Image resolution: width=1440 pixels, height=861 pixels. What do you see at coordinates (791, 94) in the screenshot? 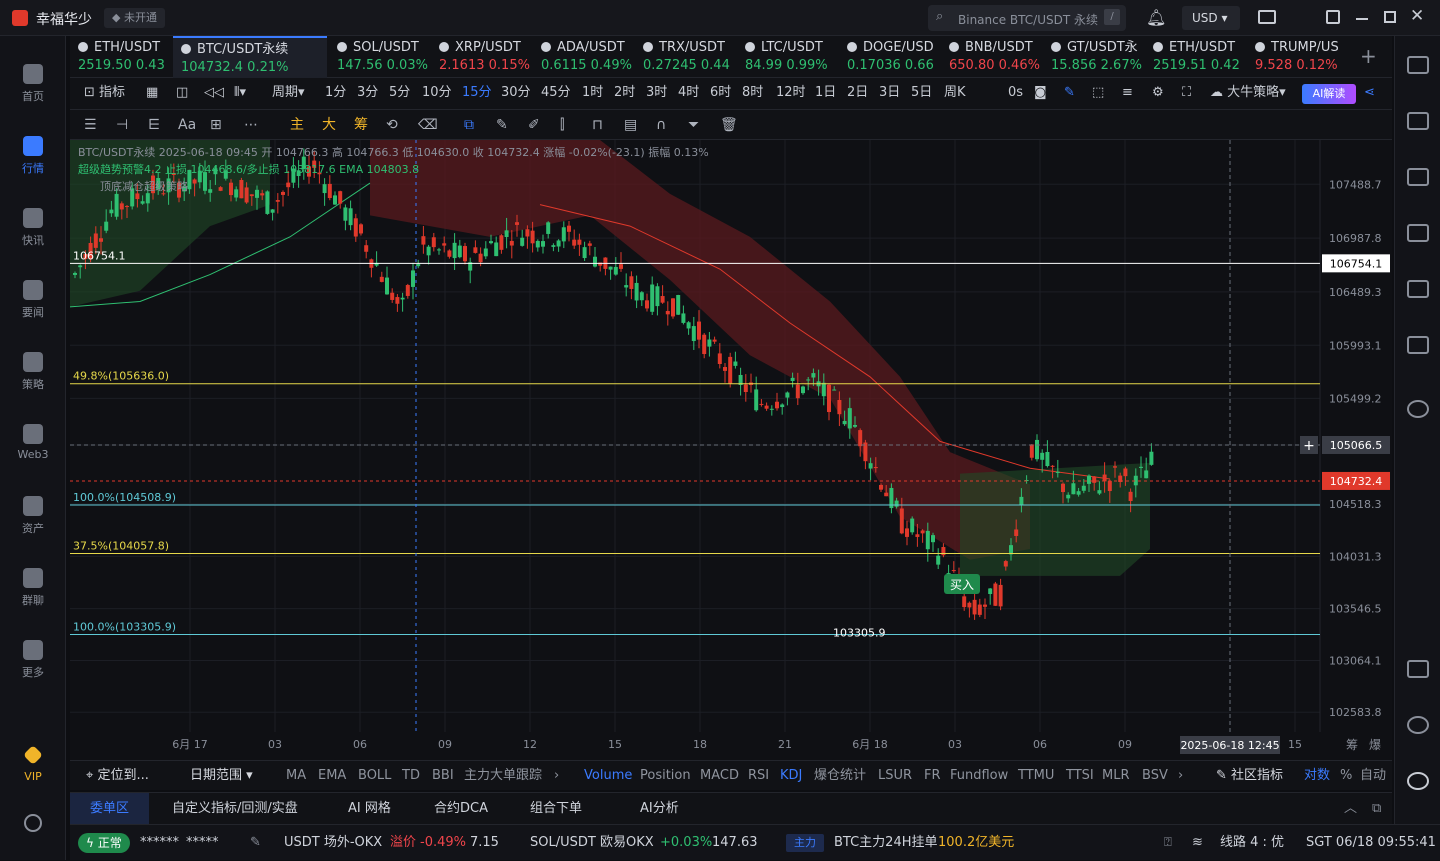
I see `interval-12h: 12时` at bounding box center [791, 94].